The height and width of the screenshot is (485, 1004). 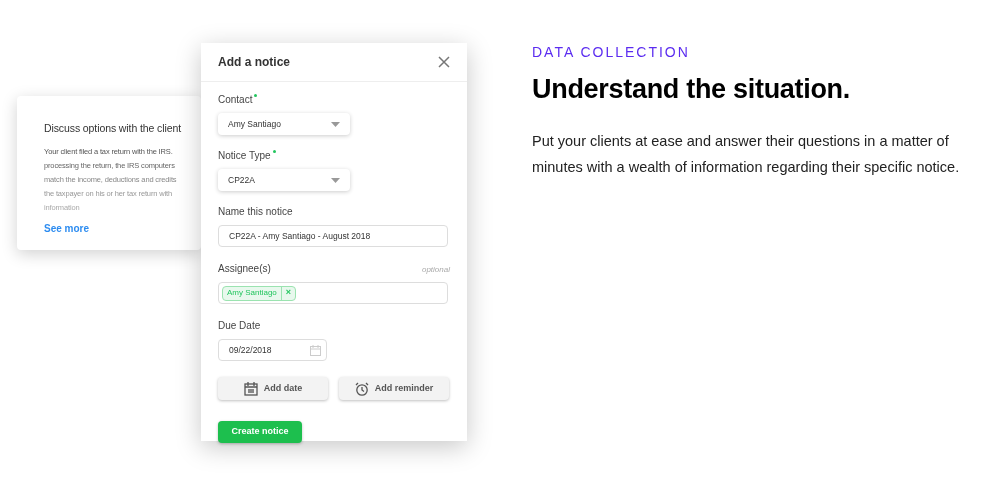 I want to click on add-button: Add reminder, so click(x=394, y=388).